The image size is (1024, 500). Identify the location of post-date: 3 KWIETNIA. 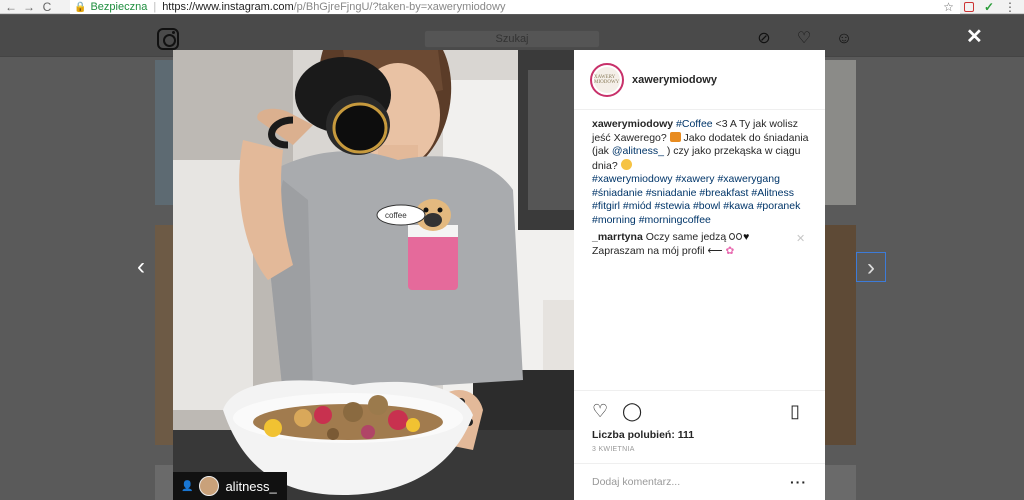
(613, 449).